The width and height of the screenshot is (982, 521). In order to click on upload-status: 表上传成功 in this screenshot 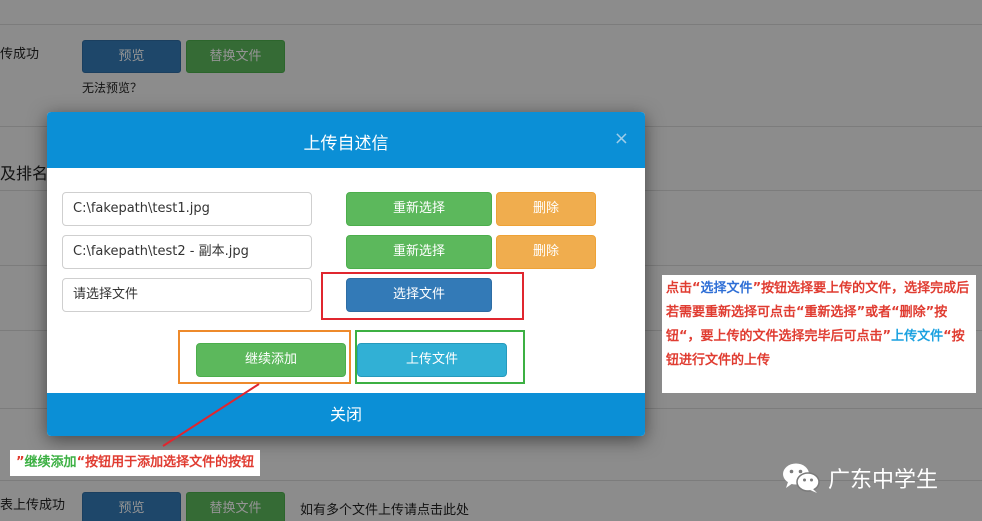, I will do `click(33, 505)`.